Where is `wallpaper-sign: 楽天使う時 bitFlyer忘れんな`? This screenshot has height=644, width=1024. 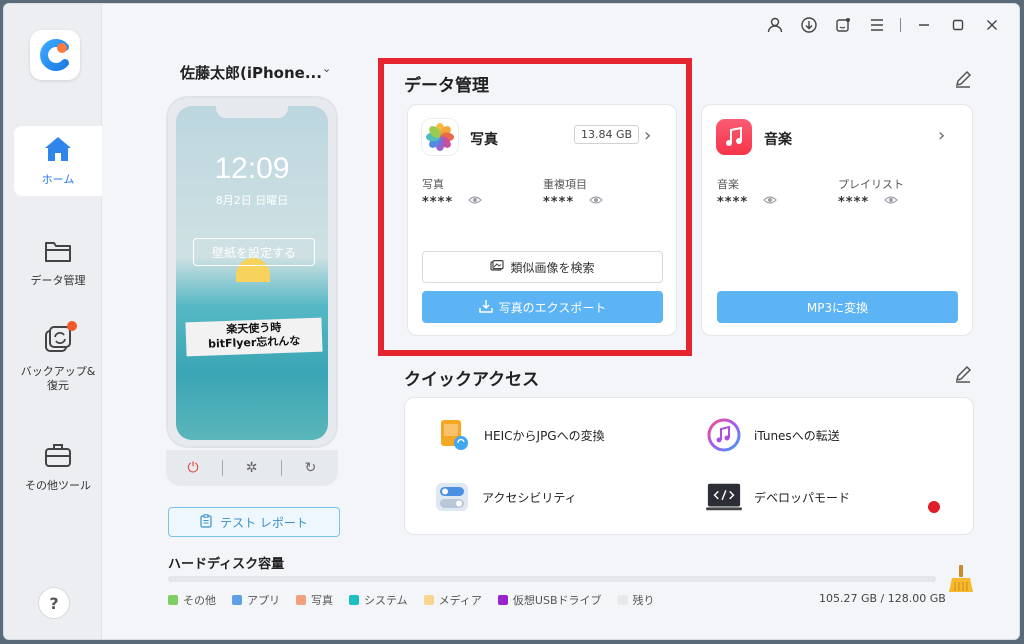
wallpaper-sign: 楽天使う時 bitFlyer忘れんな is located at coordinates (254, 337).